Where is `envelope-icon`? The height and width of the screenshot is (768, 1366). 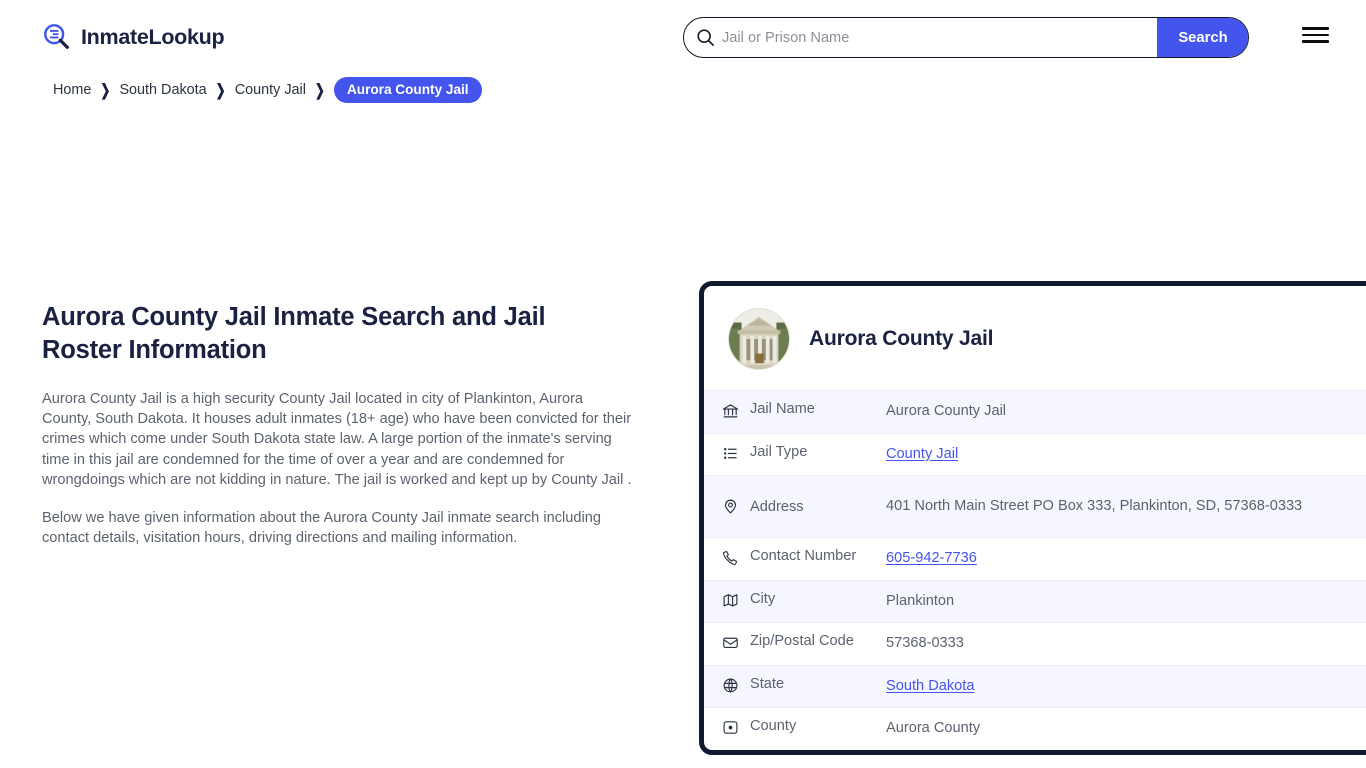
envelope-icon is located at coordinates (727, 642).